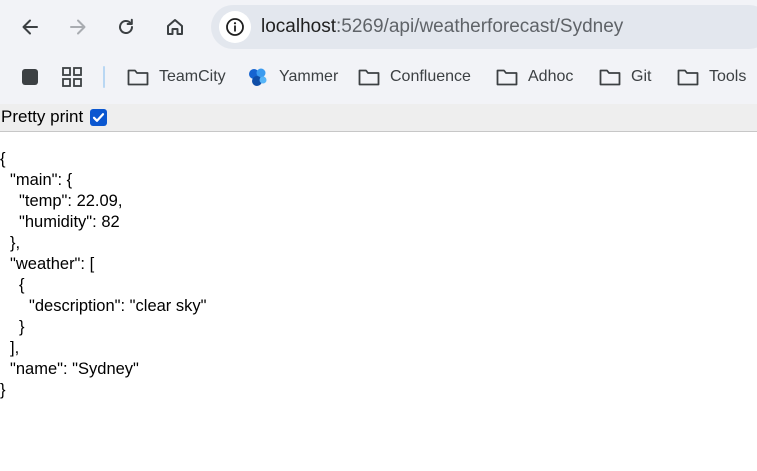  What do you see at coordinates (641, 76) in the screenshot?
I see `bookmark-label: Git` at bounding box center [641, 76].